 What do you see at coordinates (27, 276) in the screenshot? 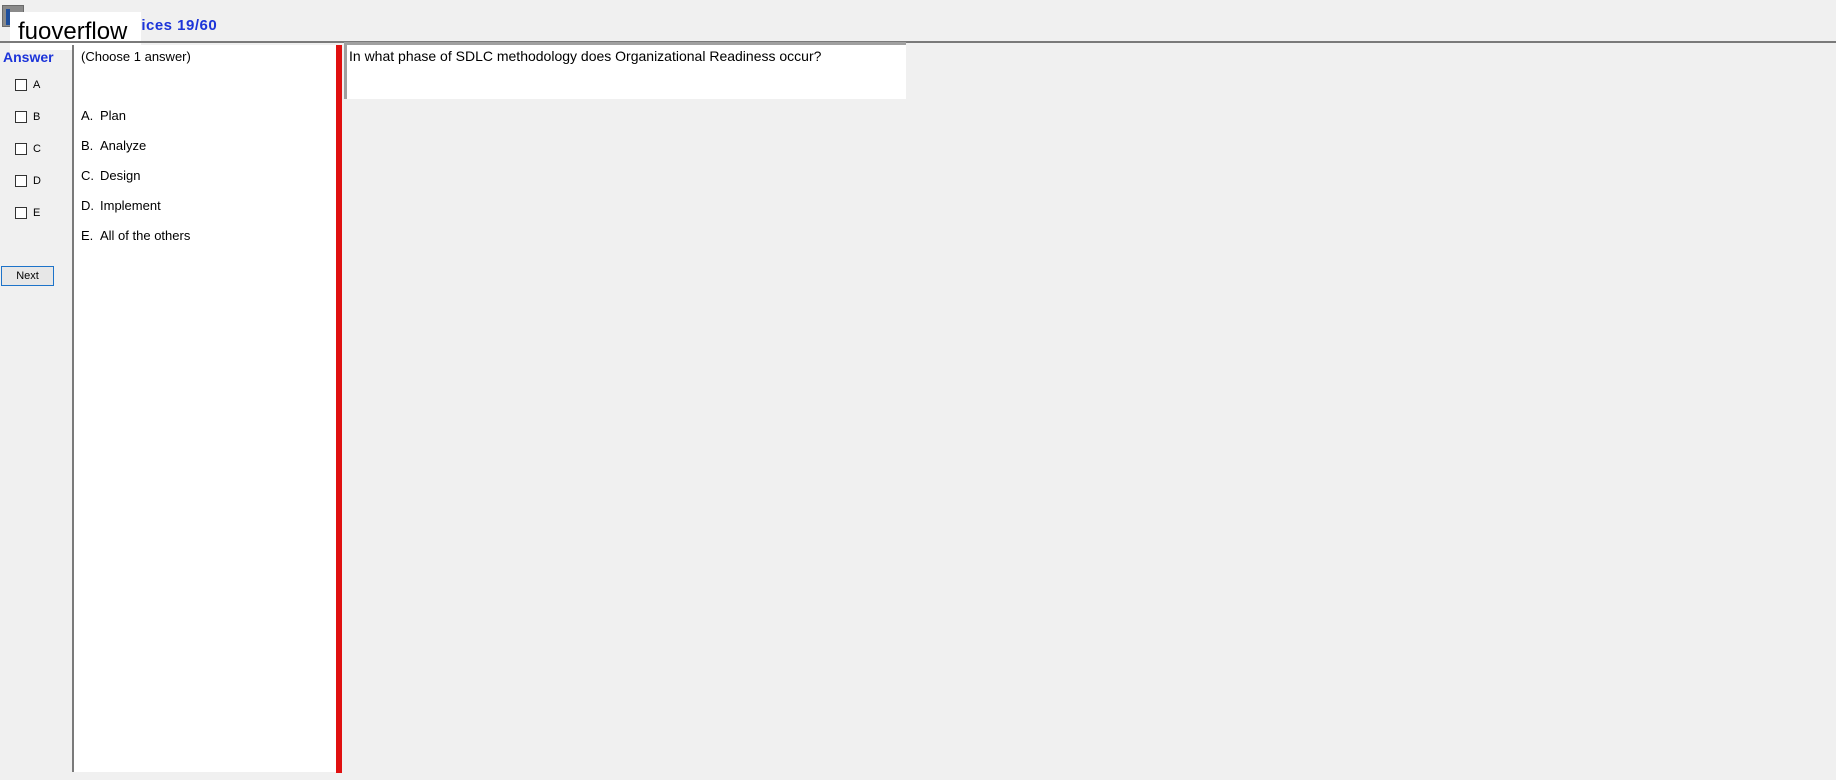
I see `next-button: Next` at bounding box center [27, 276].